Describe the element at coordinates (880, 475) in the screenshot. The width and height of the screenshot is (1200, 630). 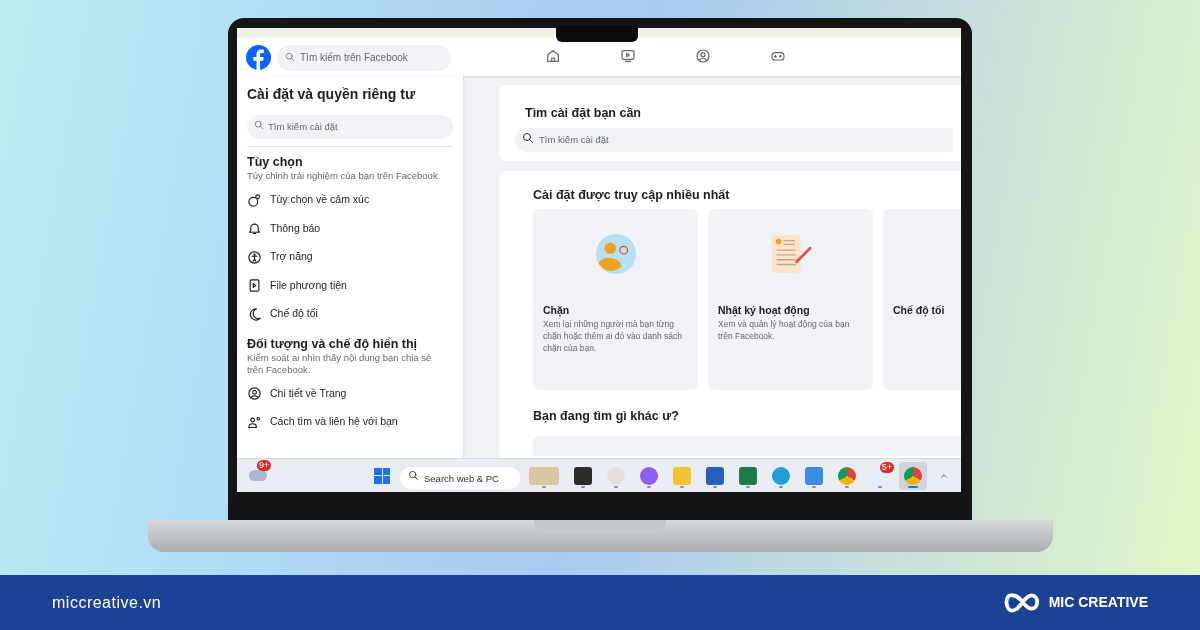
I see `taskbar-button: 5+` at that location.